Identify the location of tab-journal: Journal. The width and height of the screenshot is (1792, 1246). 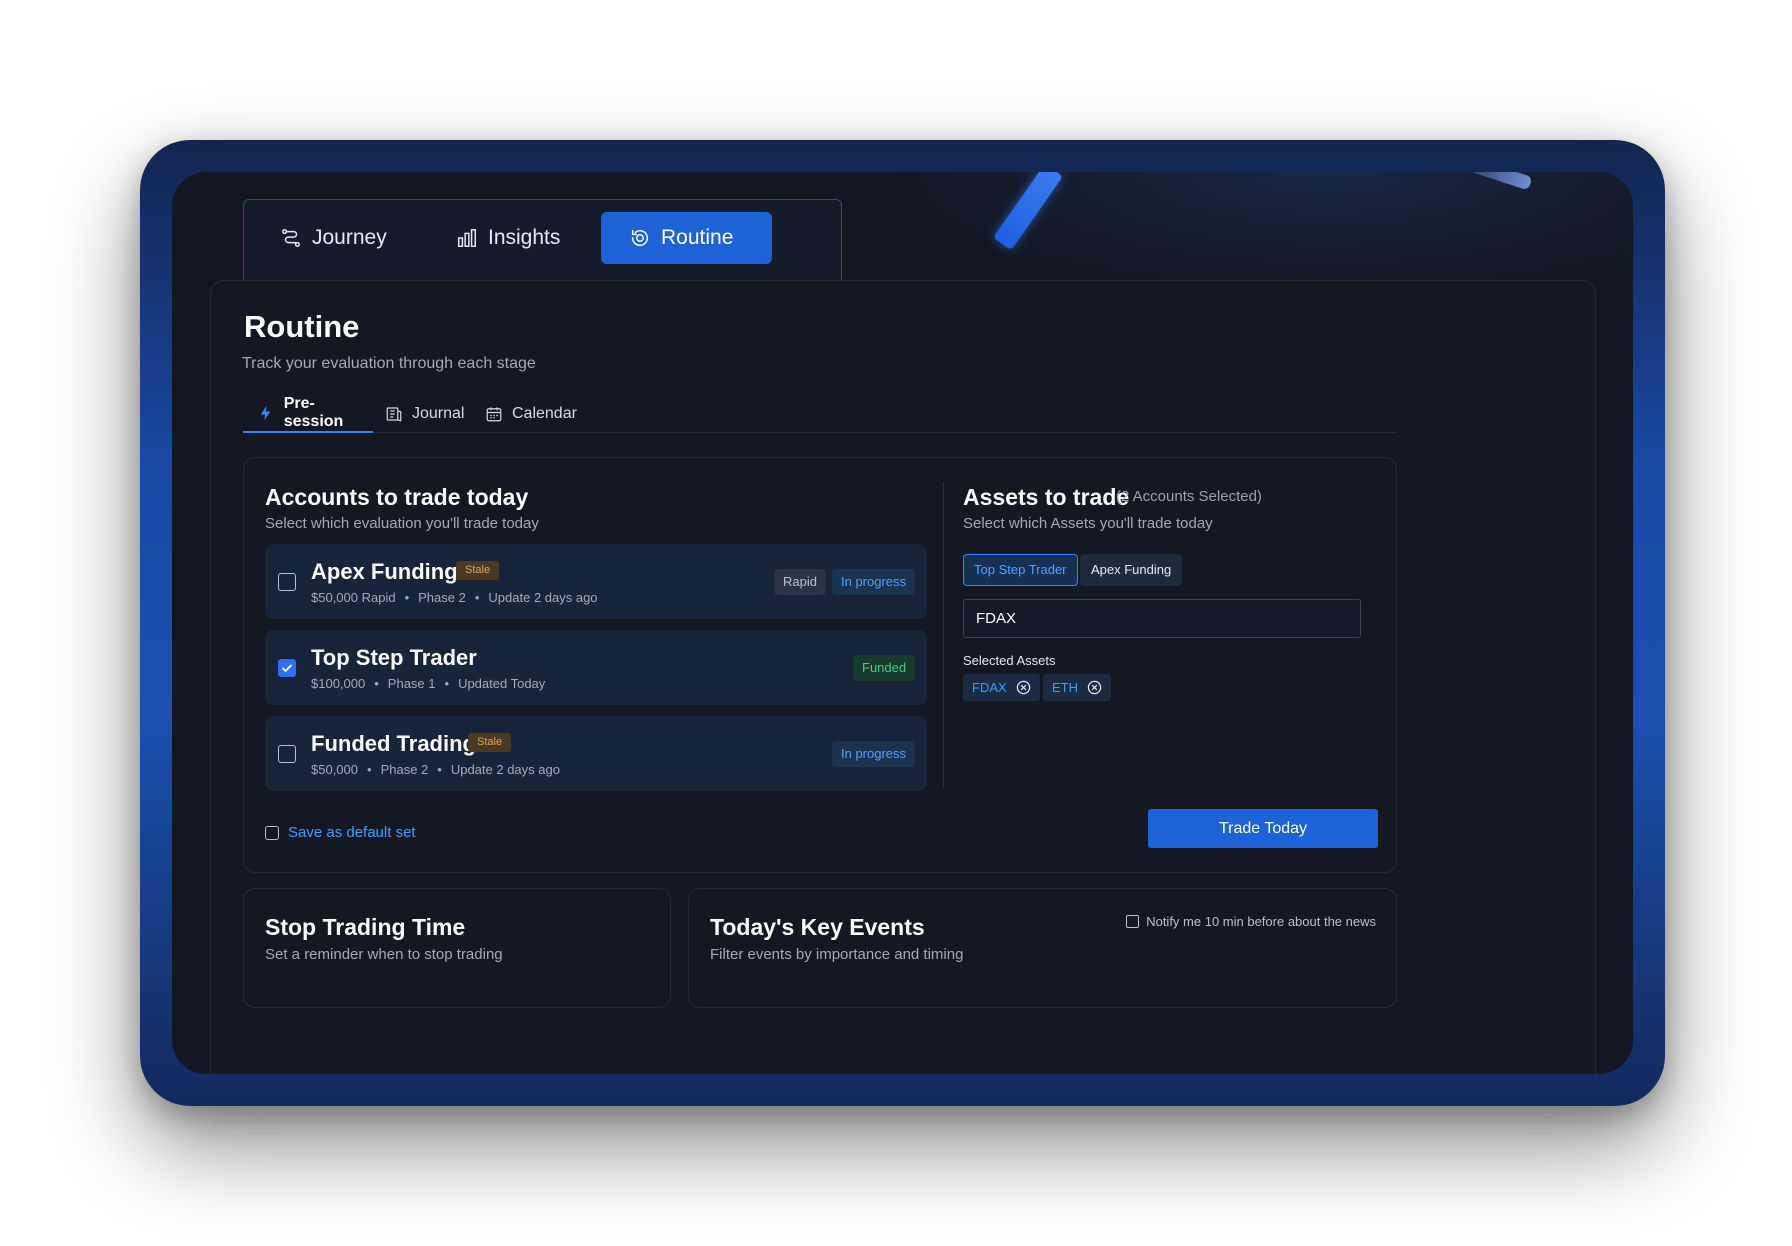
(424, 414).